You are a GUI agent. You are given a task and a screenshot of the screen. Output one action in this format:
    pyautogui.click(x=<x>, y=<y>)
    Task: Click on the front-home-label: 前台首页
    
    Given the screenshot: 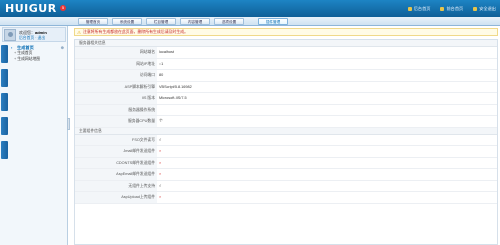 What is the action you would take?
    pyautogui.click(x=455, y=8)
    